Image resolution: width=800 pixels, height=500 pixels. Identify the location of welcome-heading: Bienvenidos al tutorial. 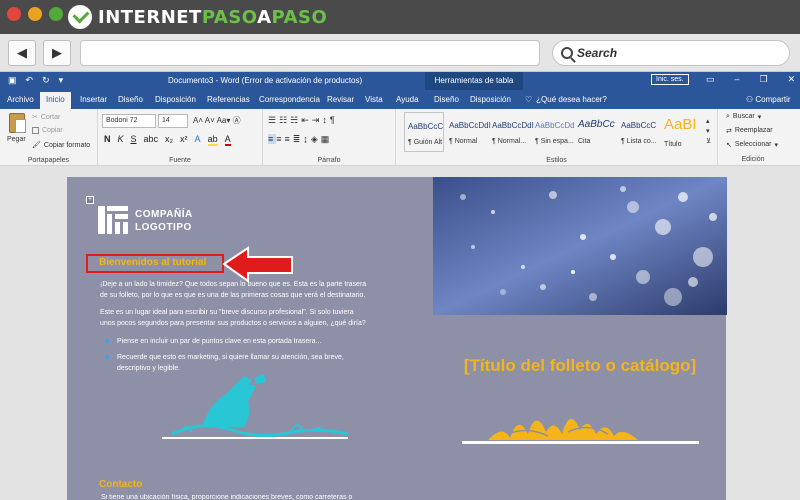
(152, 262).